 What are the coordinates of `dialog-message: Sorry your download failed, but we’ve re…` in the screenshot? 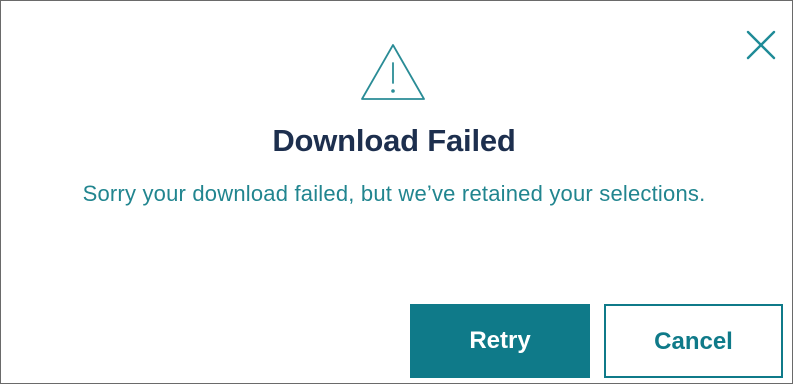 It's located at (394, 193).